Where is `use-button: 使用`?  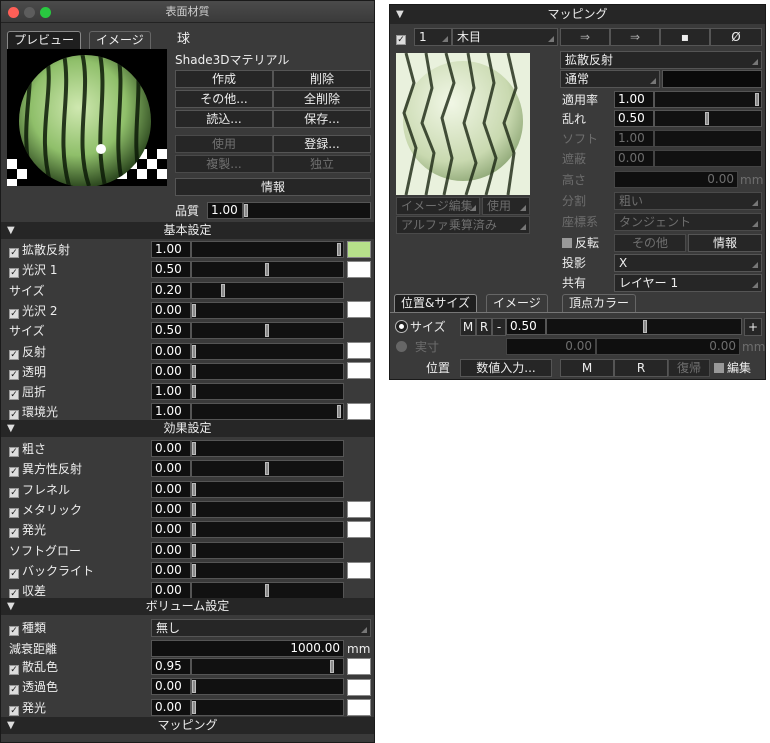 use-button: 使用 is located at coordinates (224, 144).